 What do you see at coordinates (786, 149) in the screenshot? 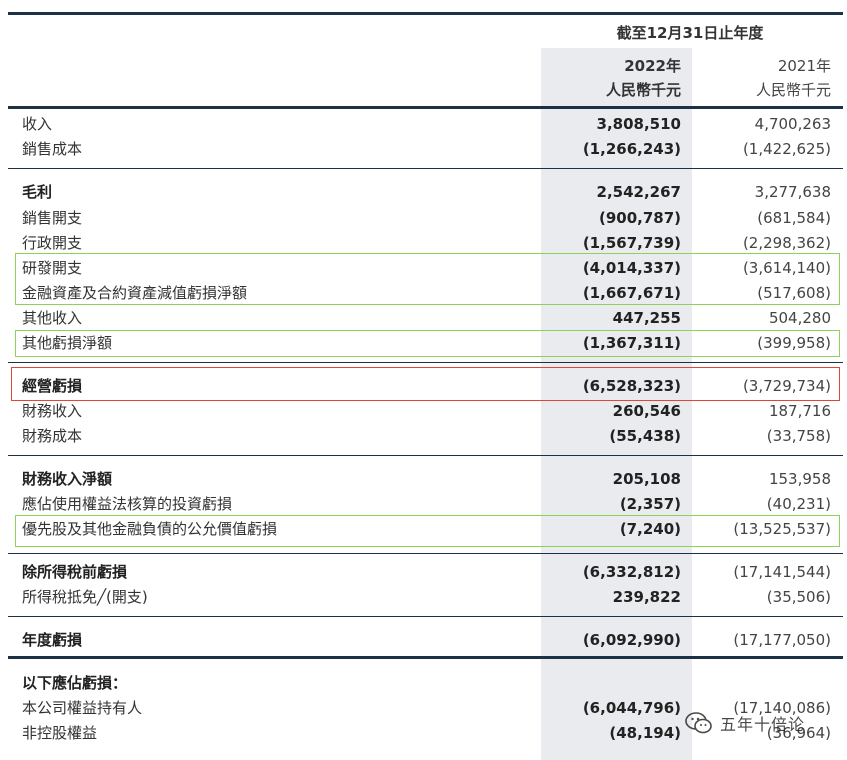
I see `value-2021: (1,422,625)` at bounding box center [786, 149].